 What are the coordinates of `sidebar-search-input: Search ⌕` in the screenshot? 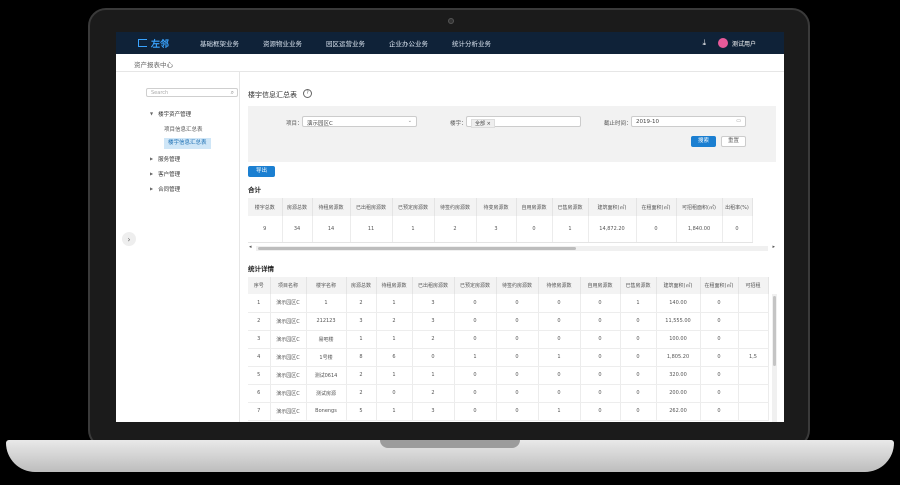 It's located at (192, 92).